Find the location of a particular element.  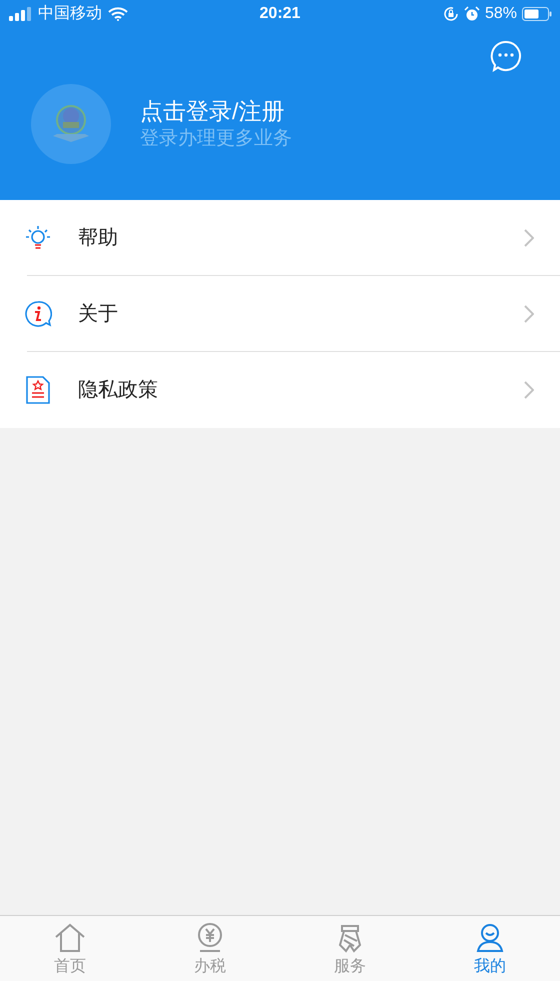

tab: 服务 is located at coordinates (350, 948).